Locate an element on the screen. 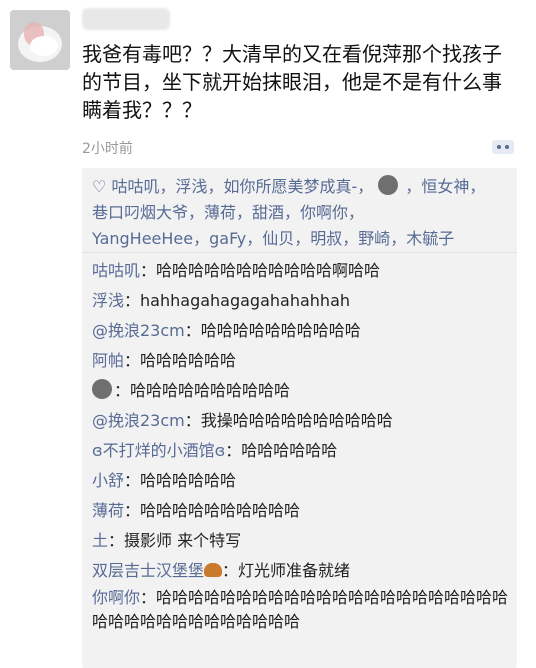 The width and height of the screenshot is (536, 668). comment-author: 小舒 is located at coordinates (108, 480).